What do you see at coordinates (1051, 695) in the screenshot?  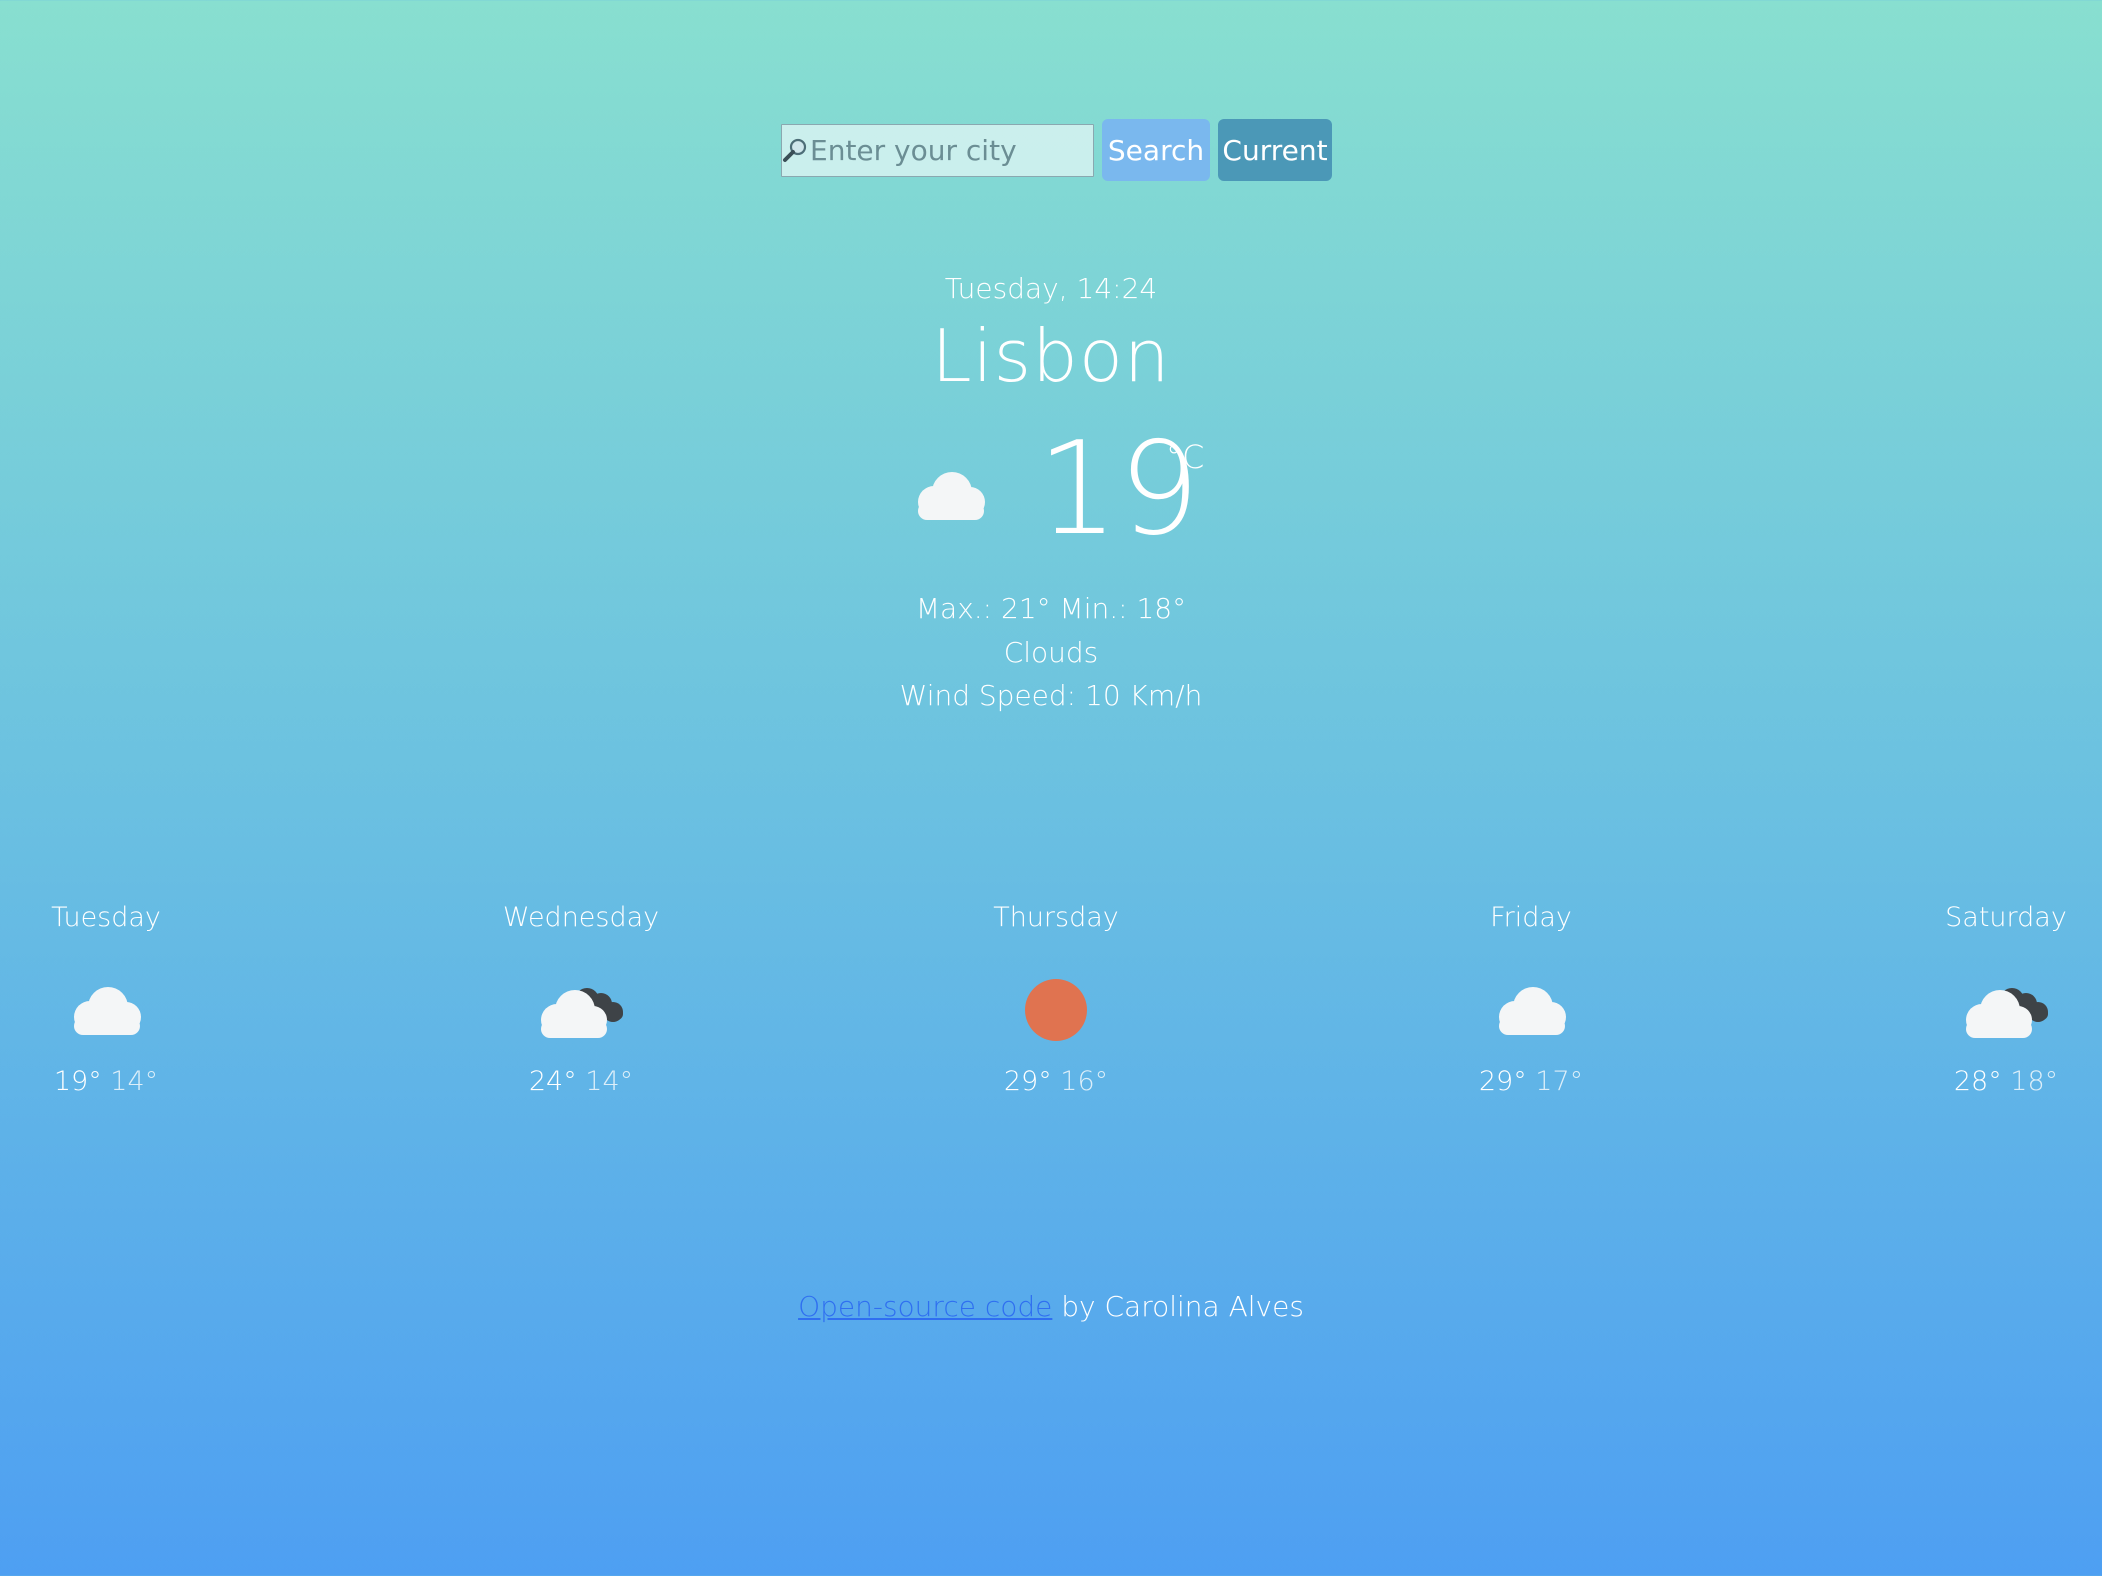 I see `wind-speed: Wind Speed: 10 Km/h` at bounding box center [1051, 695].